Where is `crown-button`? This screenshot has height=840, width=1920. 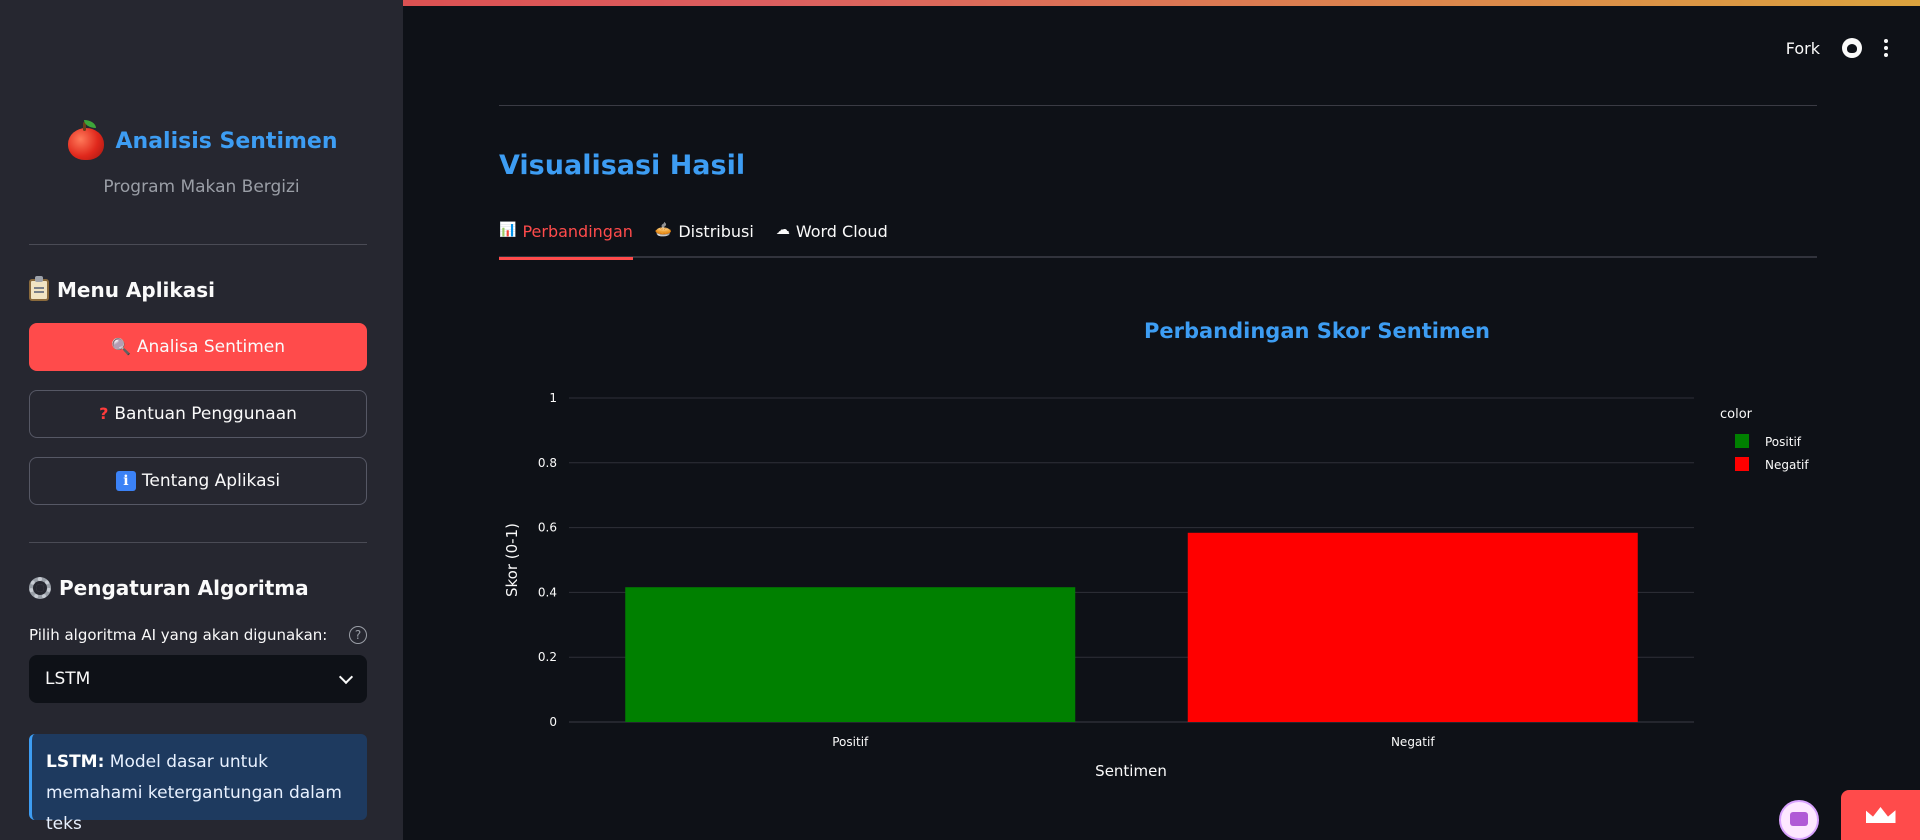
crown-button is located at coordinates (1880, 815).